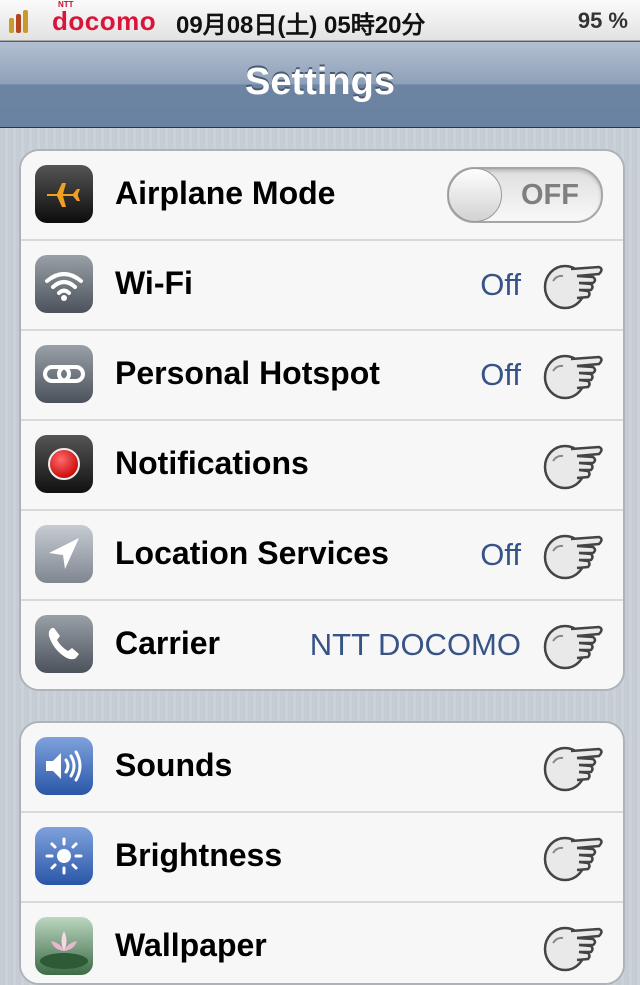  I want to click on brightness-label: Brightness, so click(199, 855).